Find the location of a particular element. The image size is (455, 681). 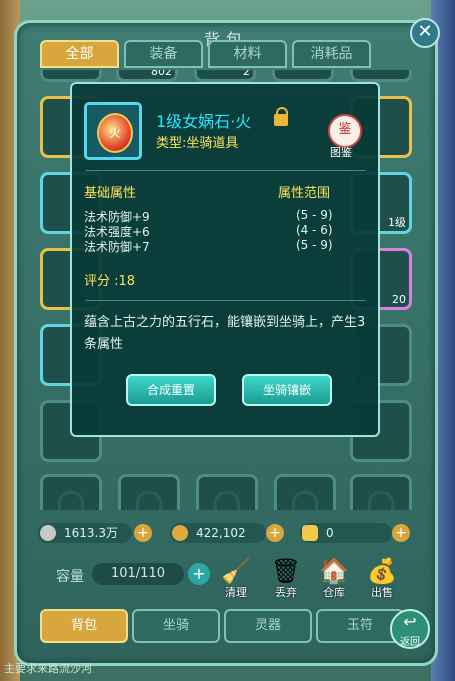

add-gold-button: + is located at coordinates (275, 533).